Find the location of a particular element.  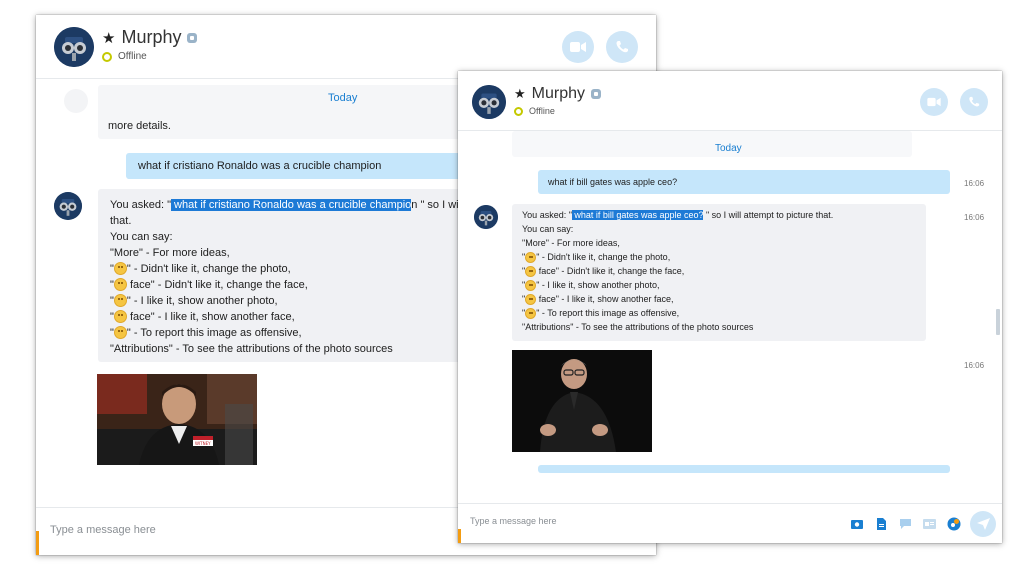

option-another-photo: " " - I like it, show another photo, is located at coordinates (591, 285).